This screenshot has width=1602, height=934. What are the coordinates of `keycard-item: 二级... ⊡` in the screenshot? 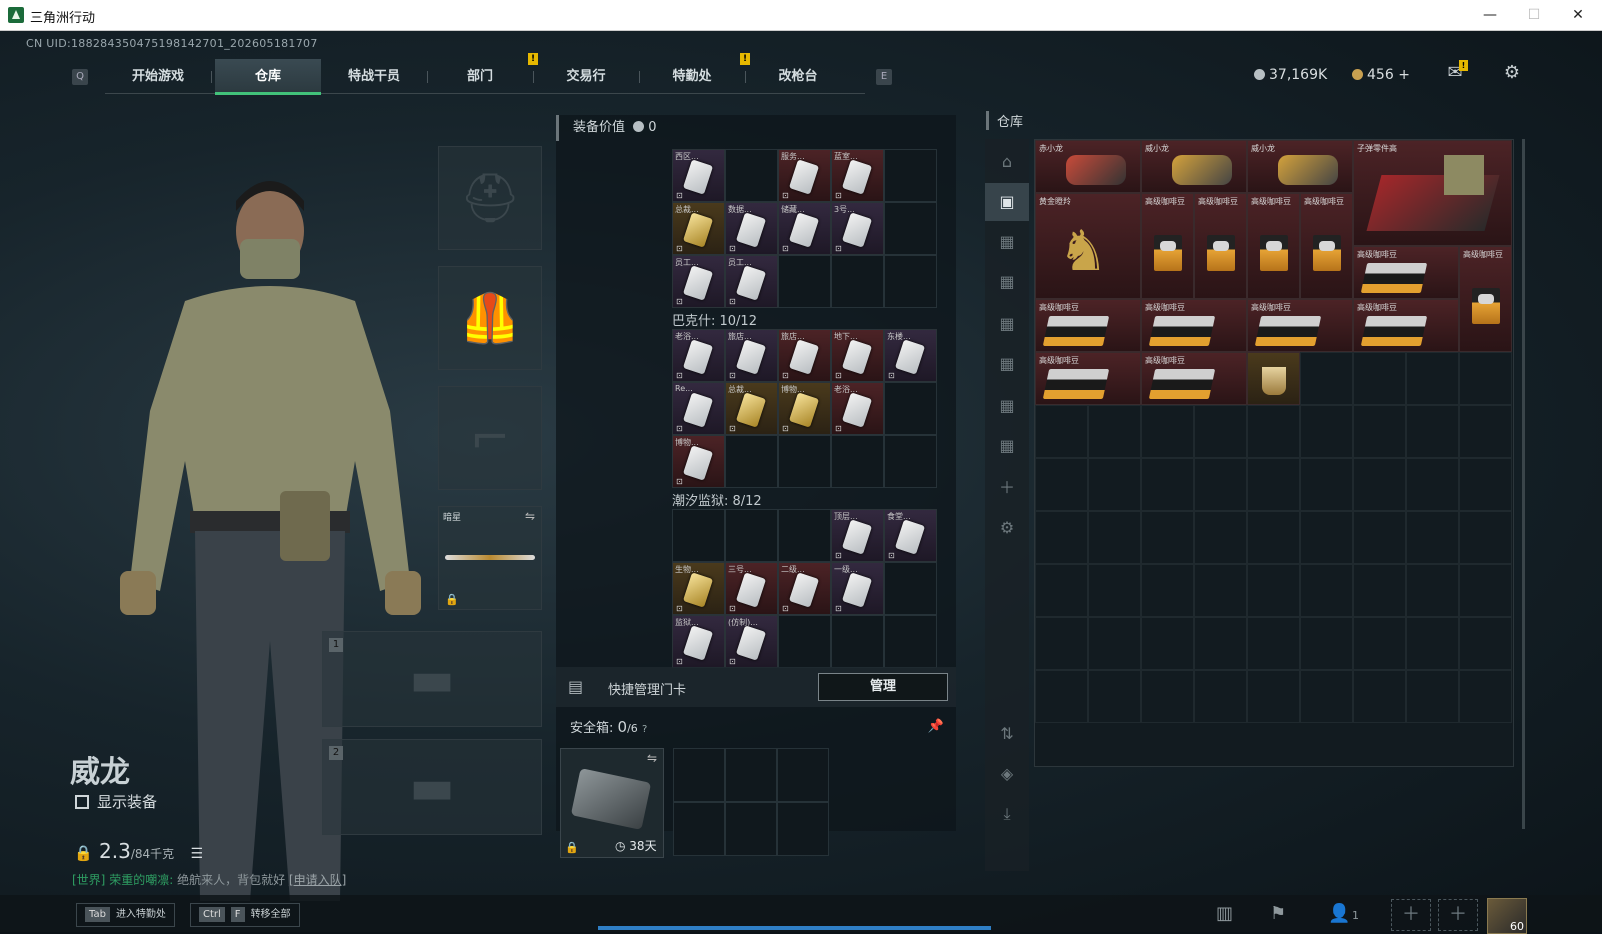 It's located at (804, 588).